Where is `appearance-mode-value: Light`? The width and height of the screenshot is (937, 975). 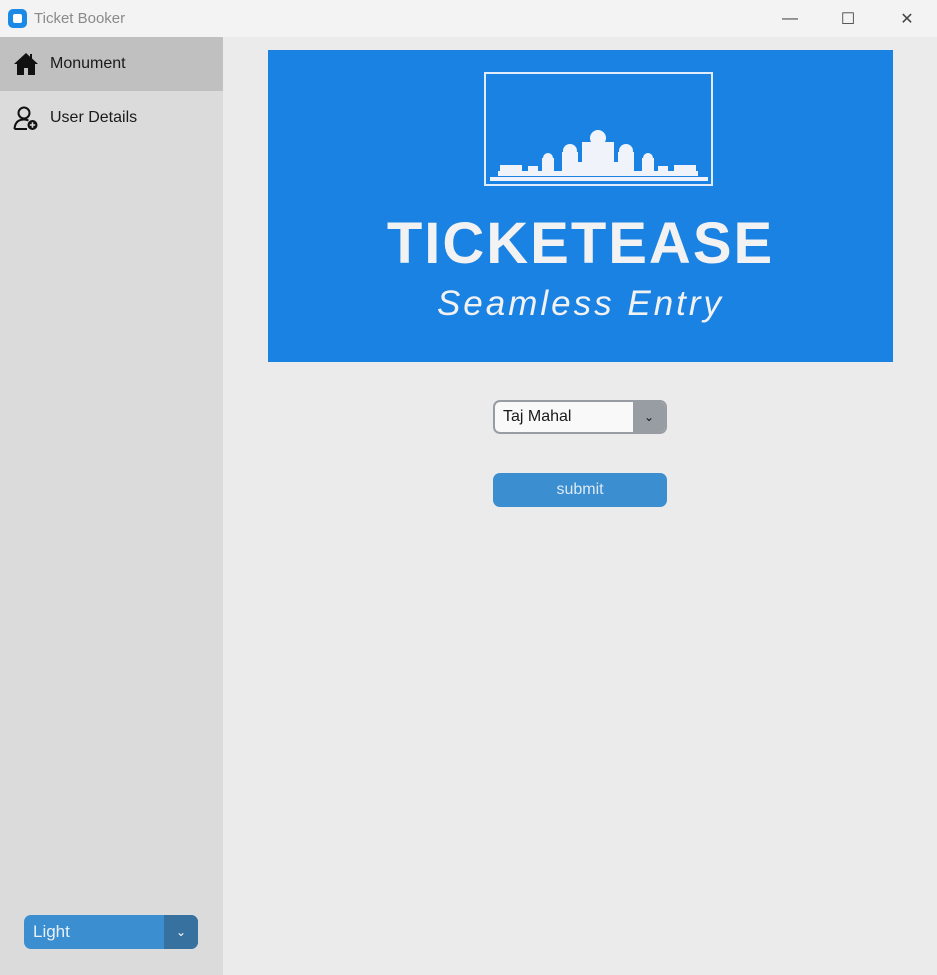
appearance-mode-value: Light is located at coordinates (51, 931).